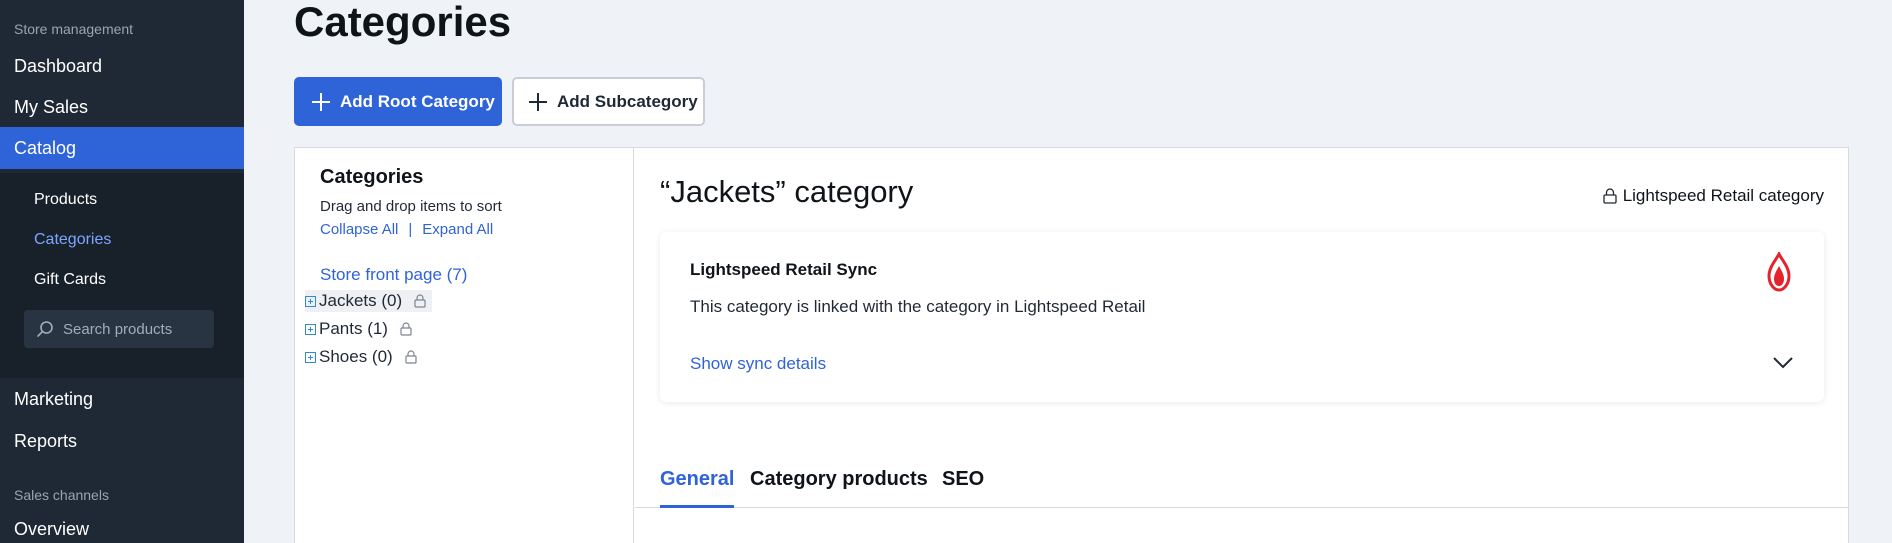 This screenshot has width=1892, height=543. Describe the element at coordinates (122, 148) in the screenshot. I see `sidebar-item-catalog: Catalog` at that location.